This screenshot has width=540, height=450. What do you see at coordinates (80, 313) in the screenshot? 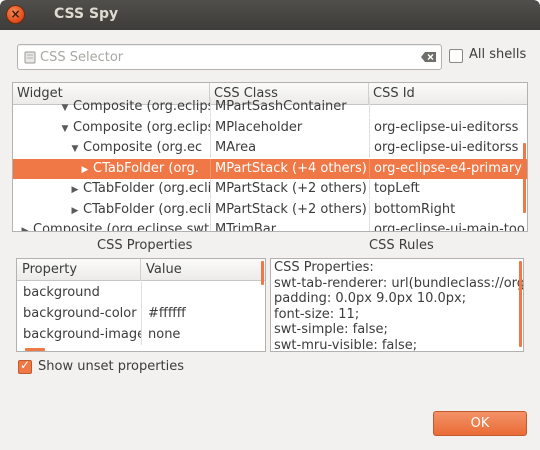
I see `property-name: background-color` at bounding box center [80, 313].